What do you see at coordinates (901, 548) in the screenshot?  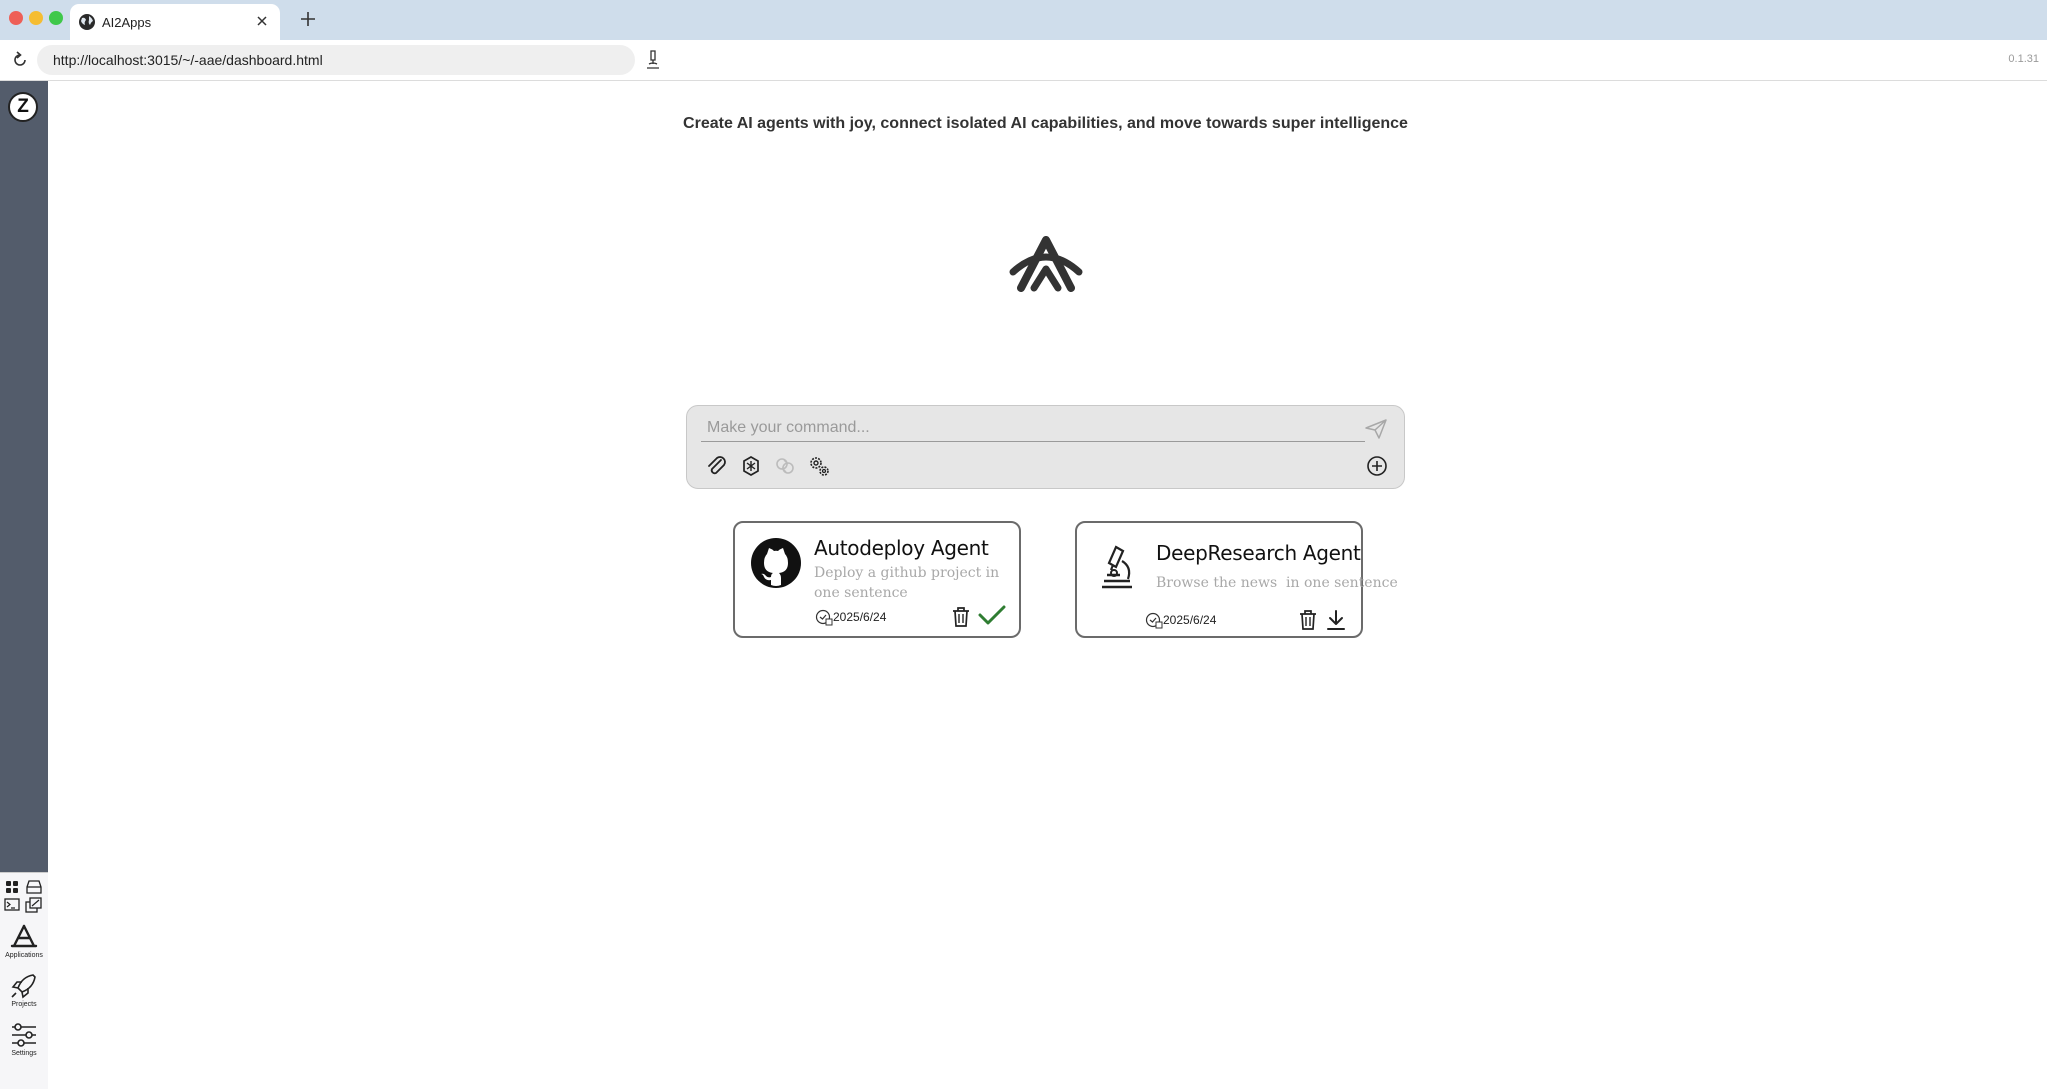 I see `agent-title: Autodeploy Agent` at bounding box center [901, 548].